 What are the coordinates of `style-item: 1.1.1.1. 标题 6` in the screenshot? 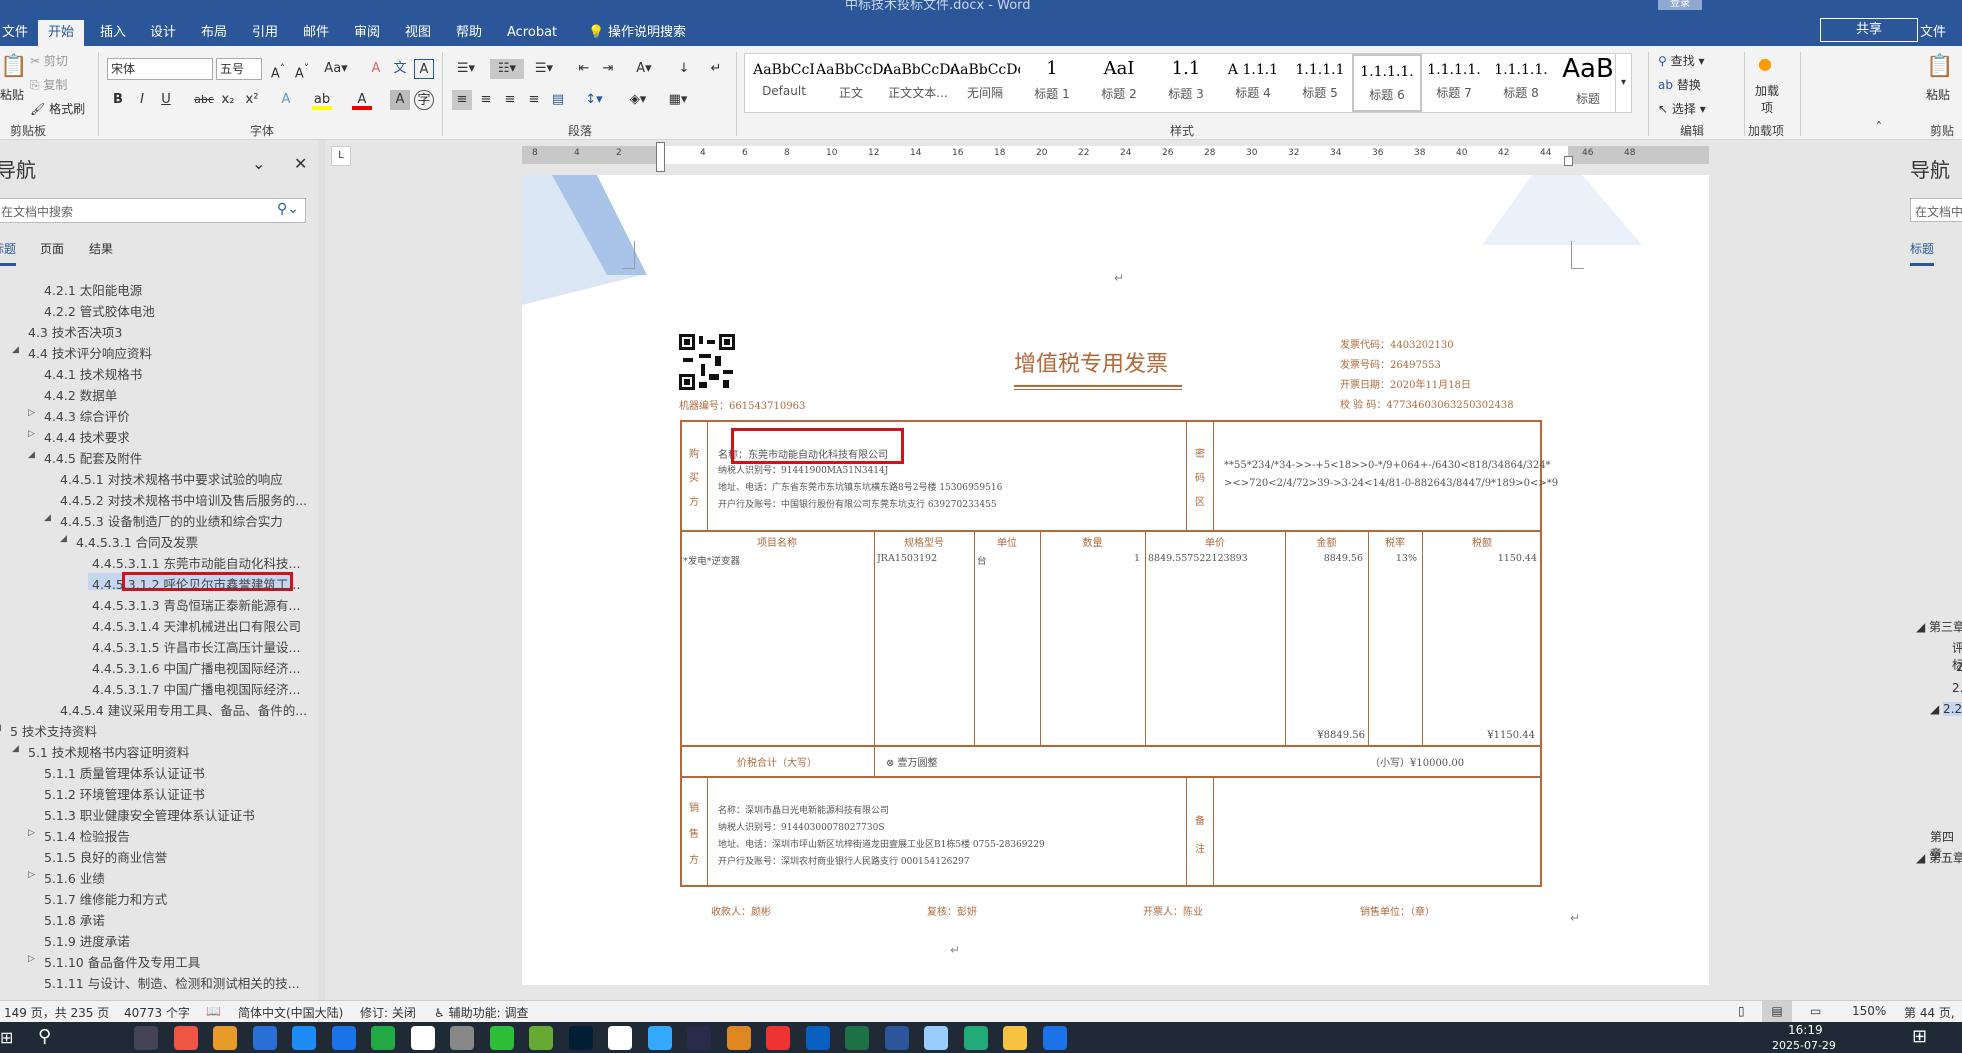 It's located at (1387, 83).